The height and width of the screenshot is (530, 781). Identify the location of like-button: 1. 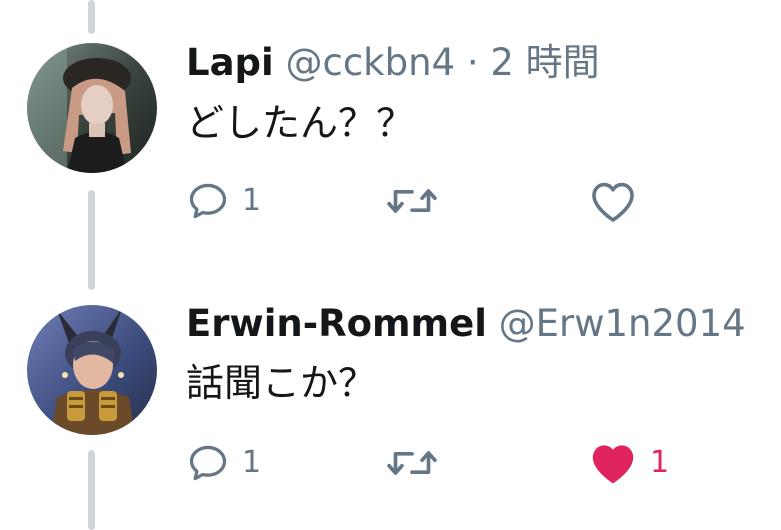
(628, 463).